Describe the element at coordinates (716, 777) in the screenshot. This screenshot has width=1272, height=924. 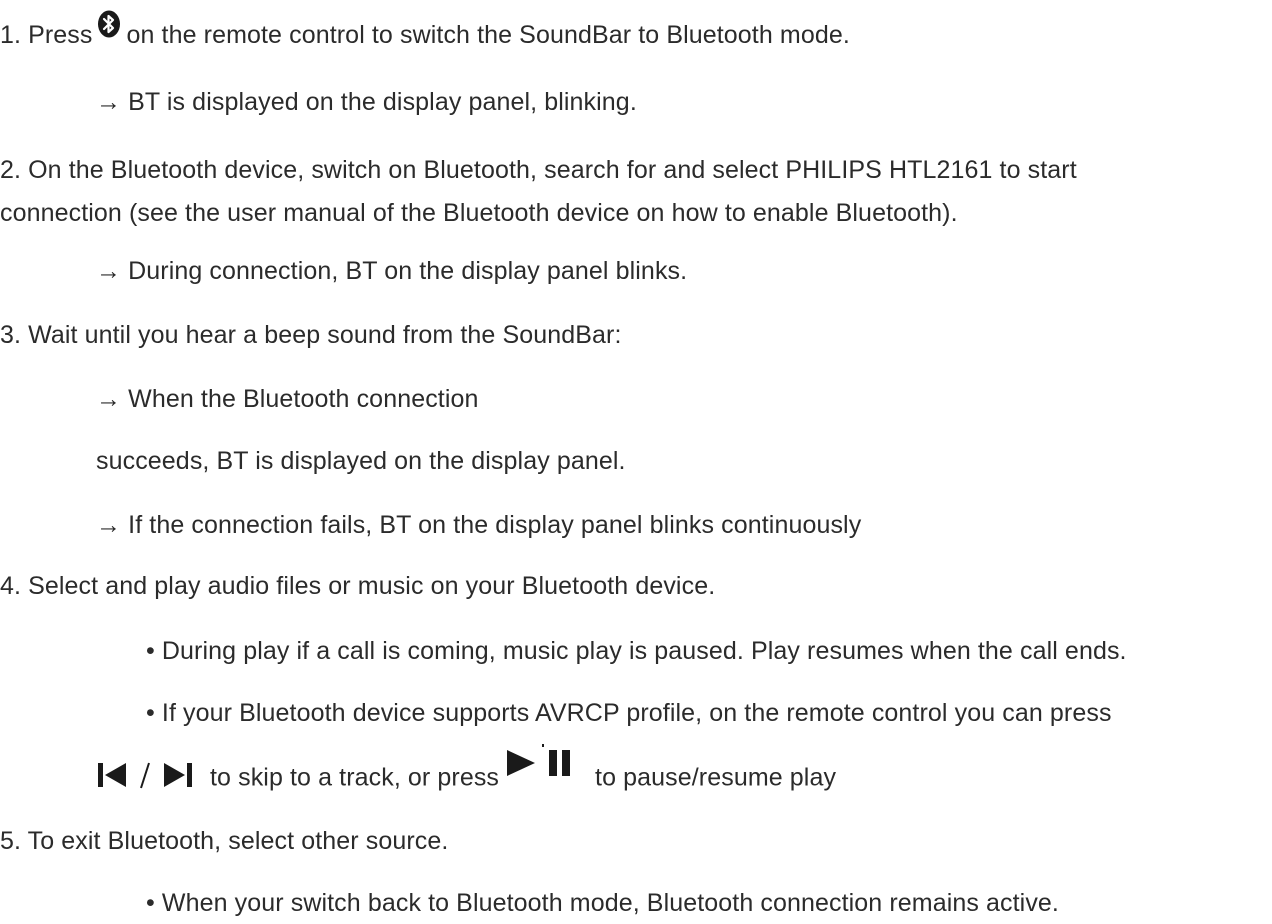
I see `pause-resume-instruction: to pause/resume play` at that location.